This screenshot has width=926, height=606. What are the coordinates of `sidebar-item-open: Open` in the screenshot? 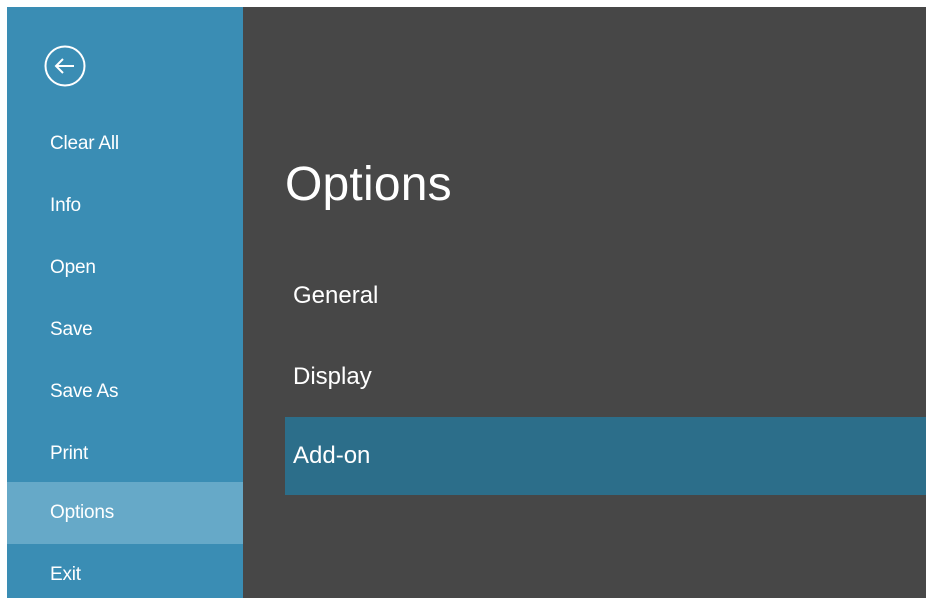 It's located at (125, 268).